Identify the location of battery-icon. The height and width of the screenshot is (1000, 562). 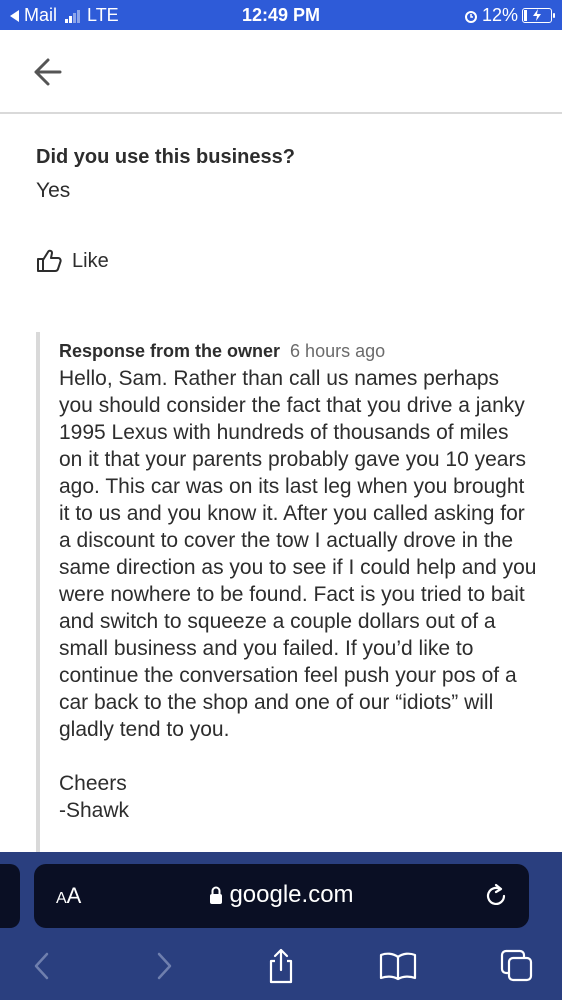
(538, 15).